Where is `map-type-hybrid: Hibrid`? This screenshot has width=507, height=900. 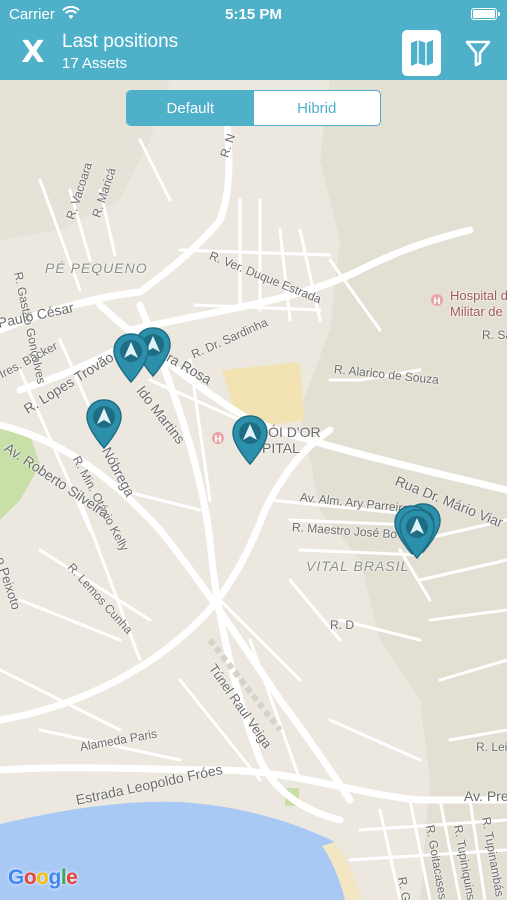 map-type-hybrid: Hibrid is located at coordinates (317, 108).